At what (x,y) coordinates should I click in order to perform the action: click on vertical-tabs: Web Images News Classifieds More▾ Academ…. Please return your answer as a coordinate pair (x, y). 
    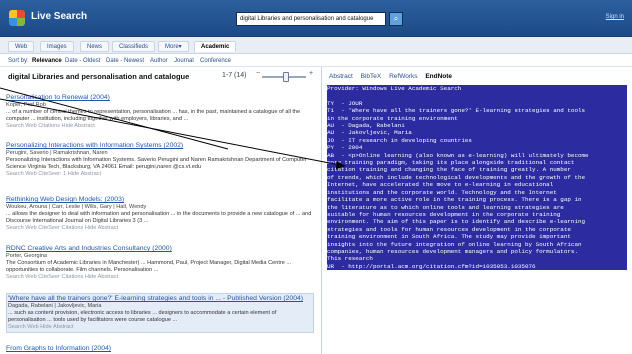
    Looking at the image, I should click on (316, 45).